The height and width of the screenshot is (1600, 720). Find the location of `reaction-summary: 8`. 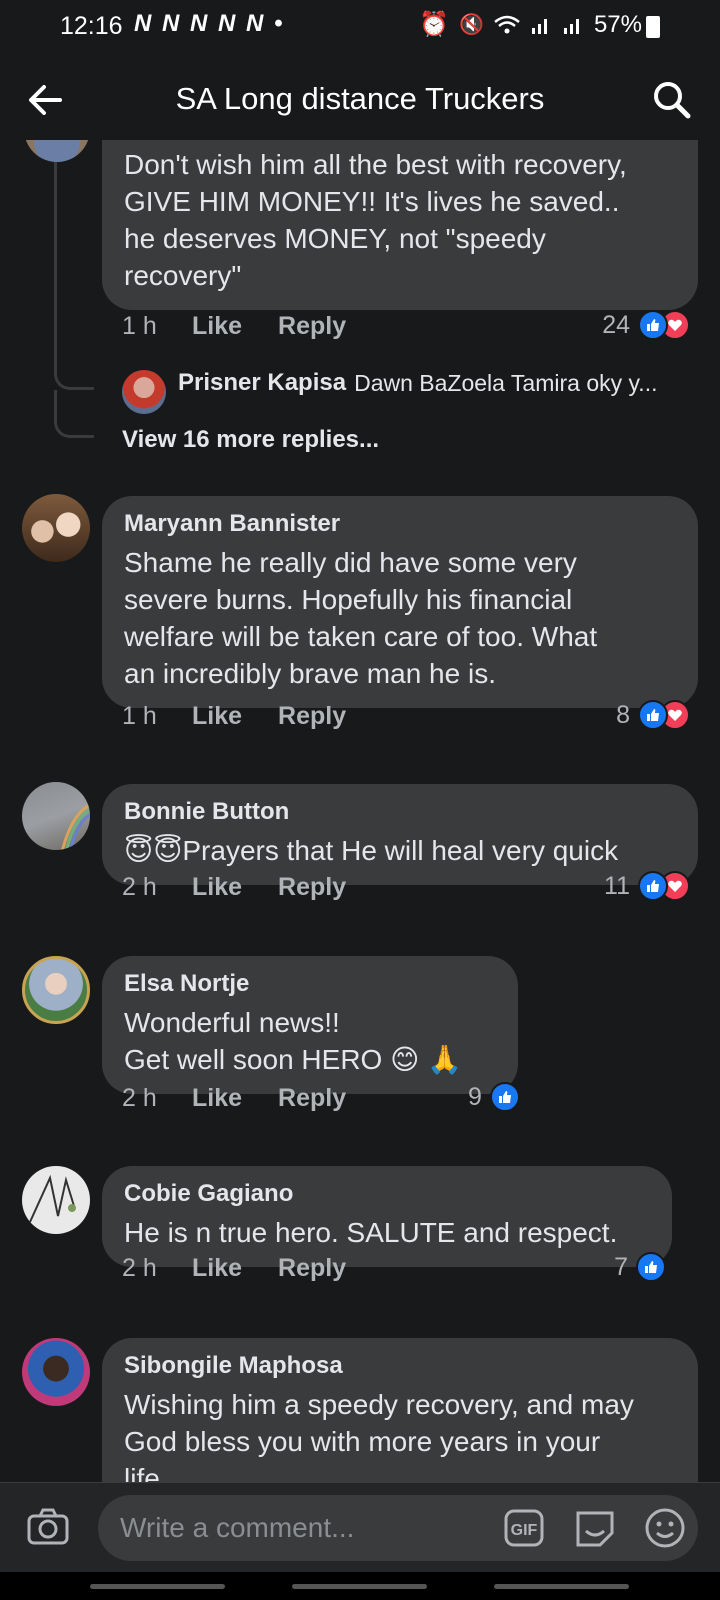

reaction-summary: 8 is located at coordinates (653, 715).